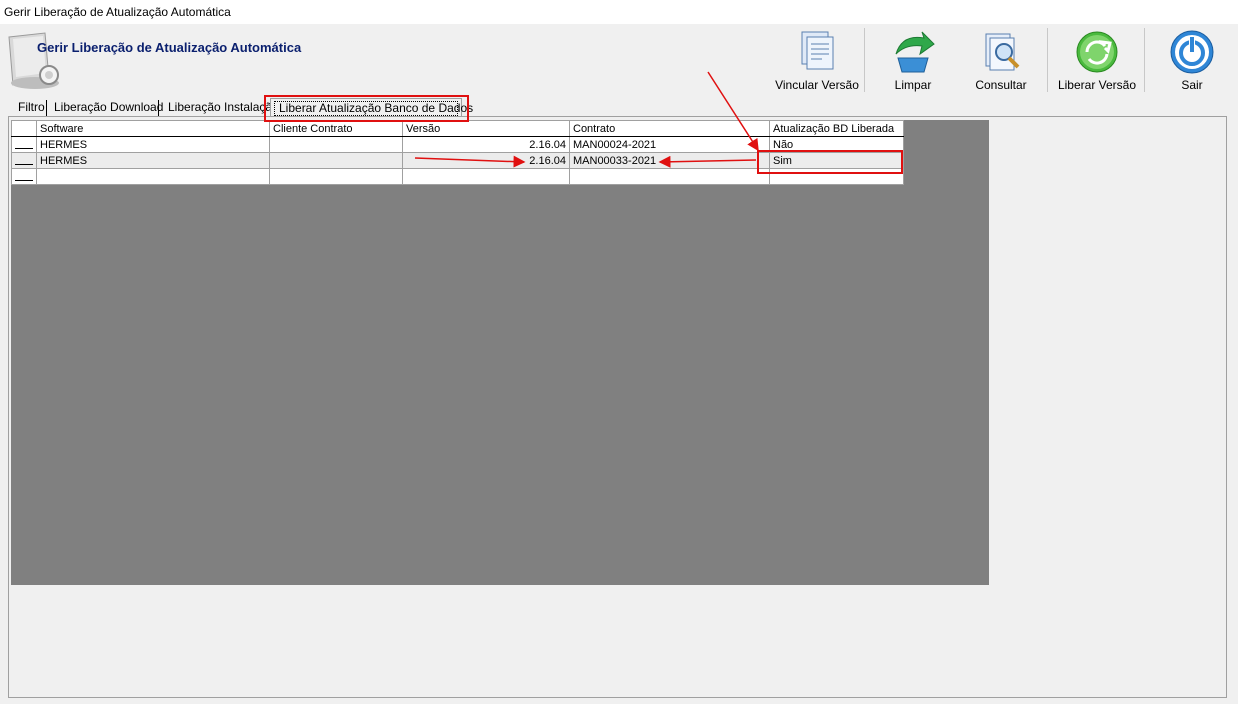 The image size is (1238, 704). Describe the element at coordinates (619, 701) in the screenshot. I see `window-bottom-edge` at that location.